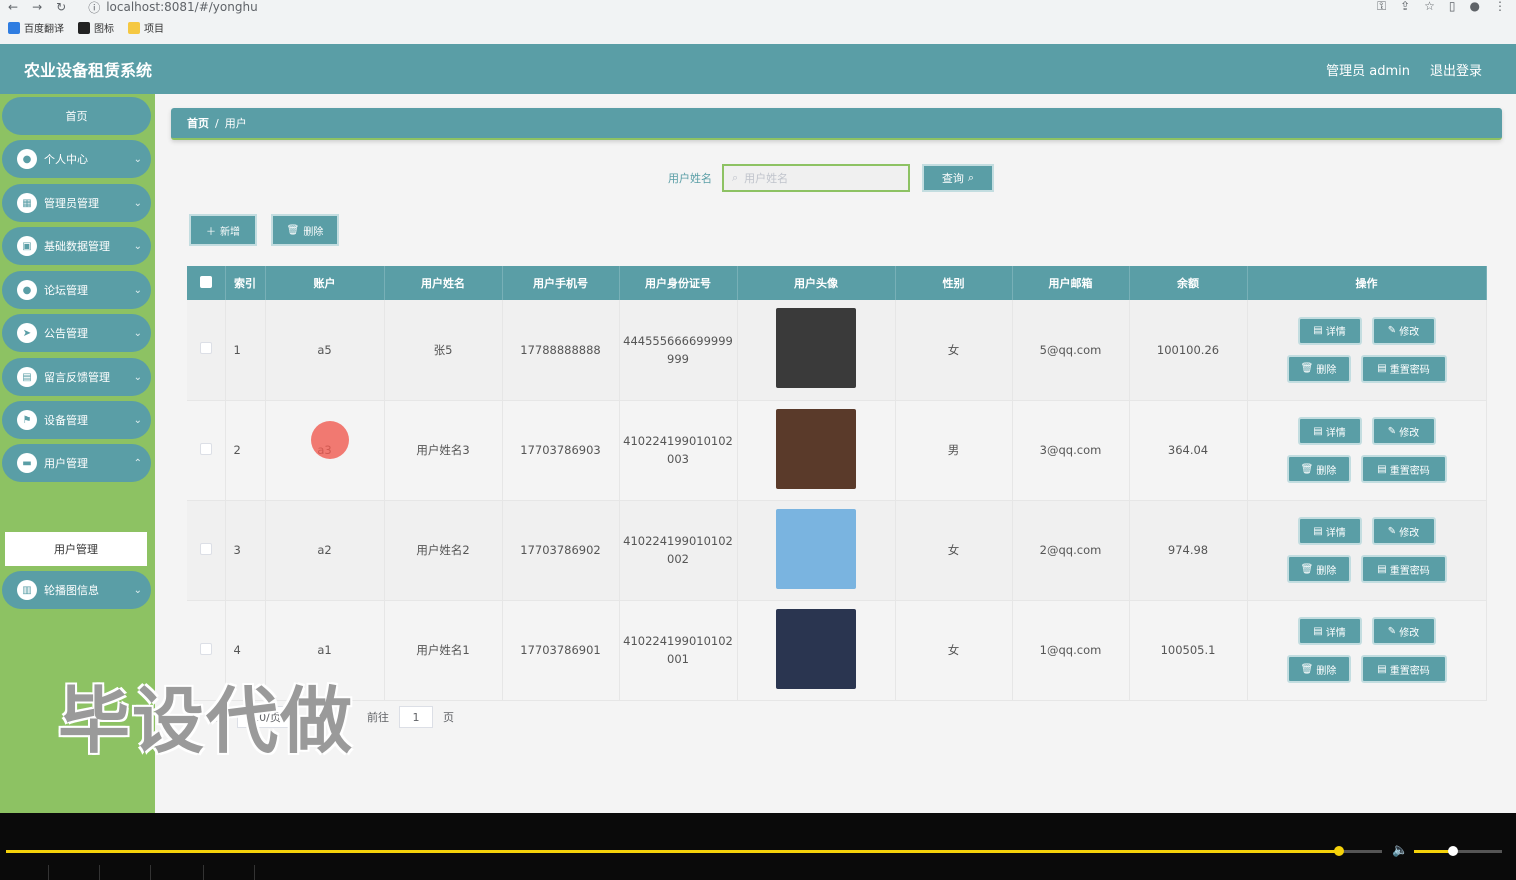 This screenshot has width=1516, height=880. What do you see at coordinates (223, 230) in the screenshot?
I see `add-button: ＋新增` at bounding box center [223, 230].